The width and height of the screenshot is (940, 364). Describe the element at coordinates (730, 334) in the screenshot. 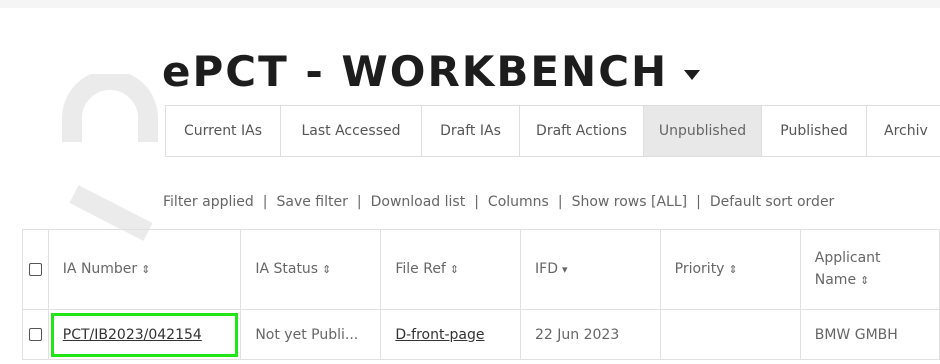

I see `priority-cell` at that location.